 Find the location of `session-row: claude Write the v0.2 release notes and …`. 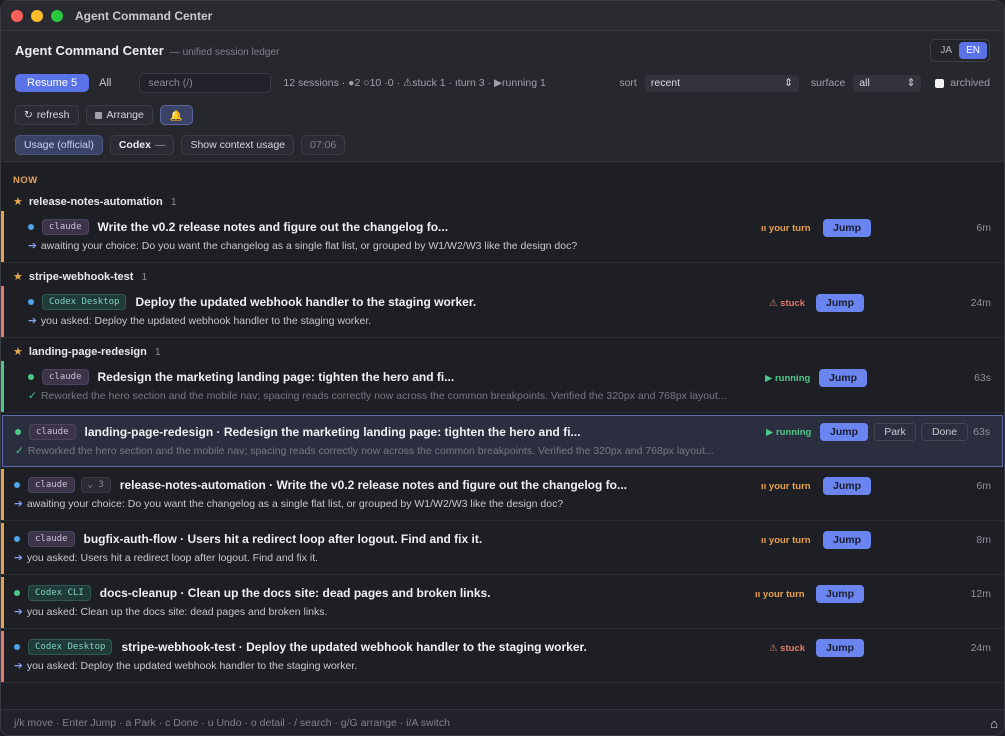

session-row: claude Write the v0.2 release notes and … is located at coordinates (502, 237).